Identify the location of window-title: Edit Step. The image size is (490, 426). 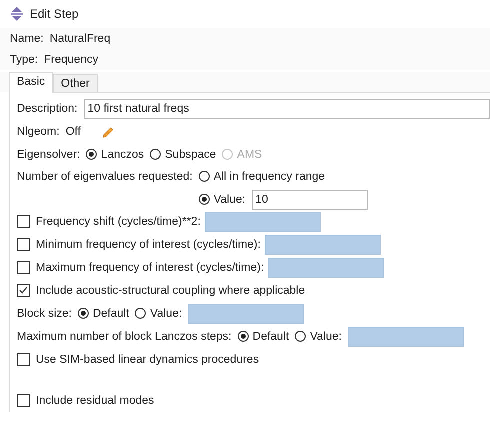
(54, 14).